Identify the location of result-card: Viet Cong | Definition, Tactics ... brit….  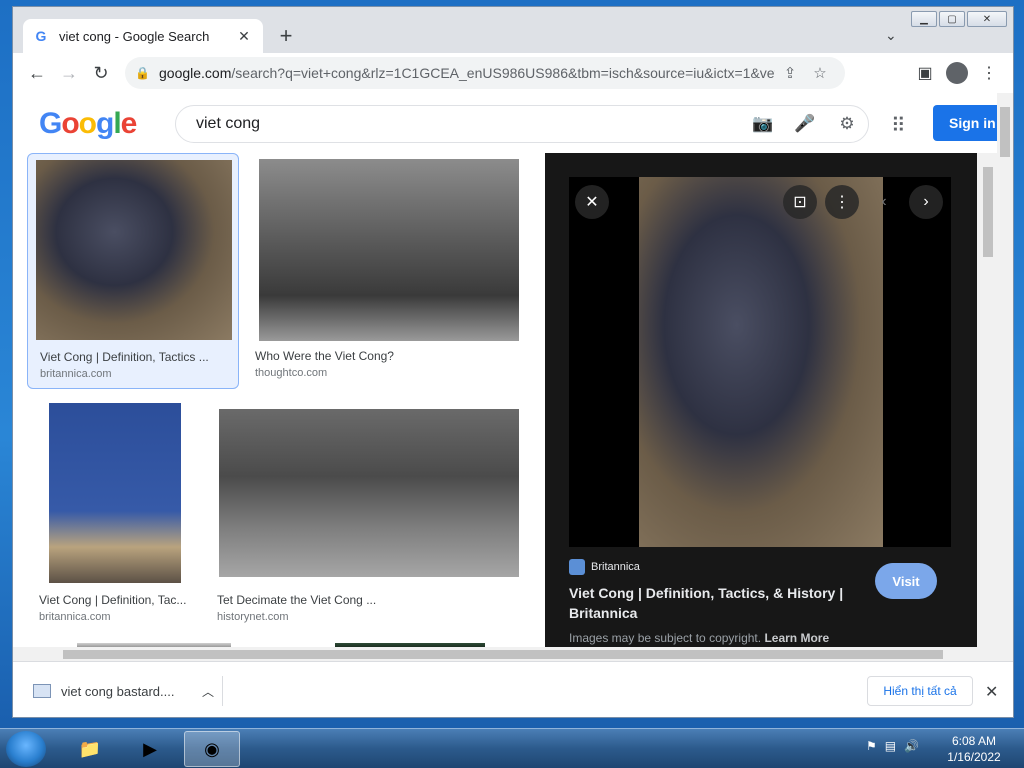
(133, 271).